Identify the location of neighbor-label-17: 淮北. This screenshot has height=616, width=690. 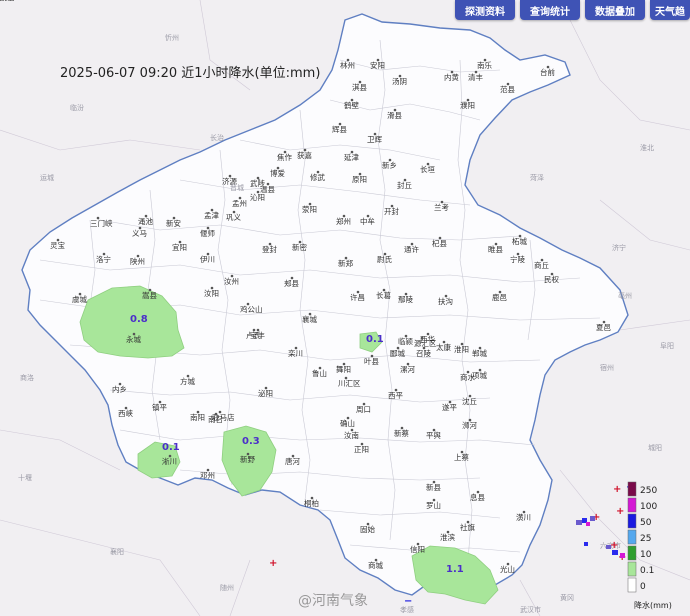
(647, 147).